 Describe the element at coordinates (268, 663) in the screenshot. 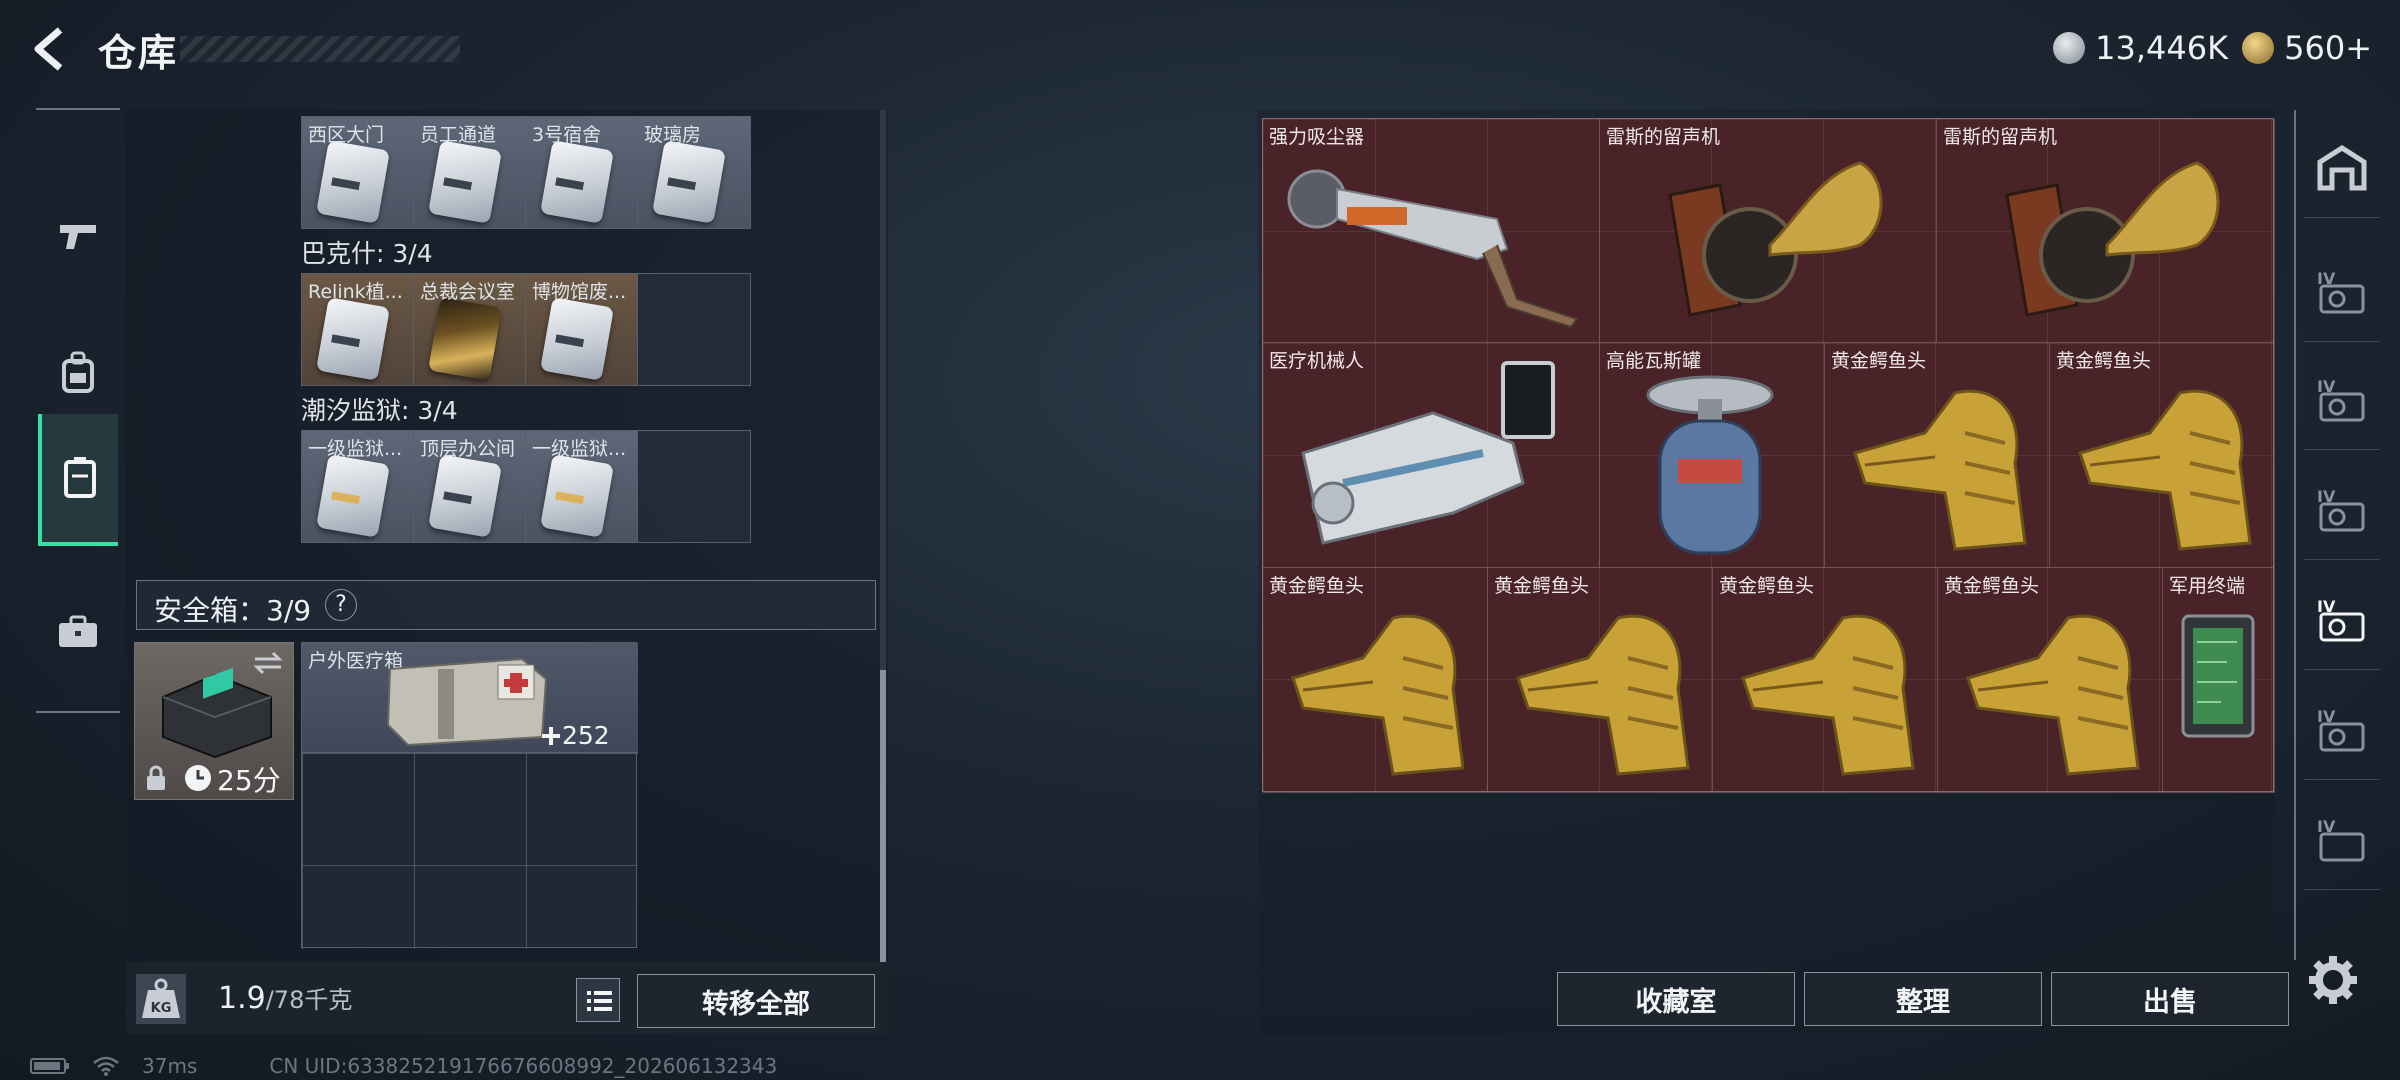

I see `swap-icon` at that location.